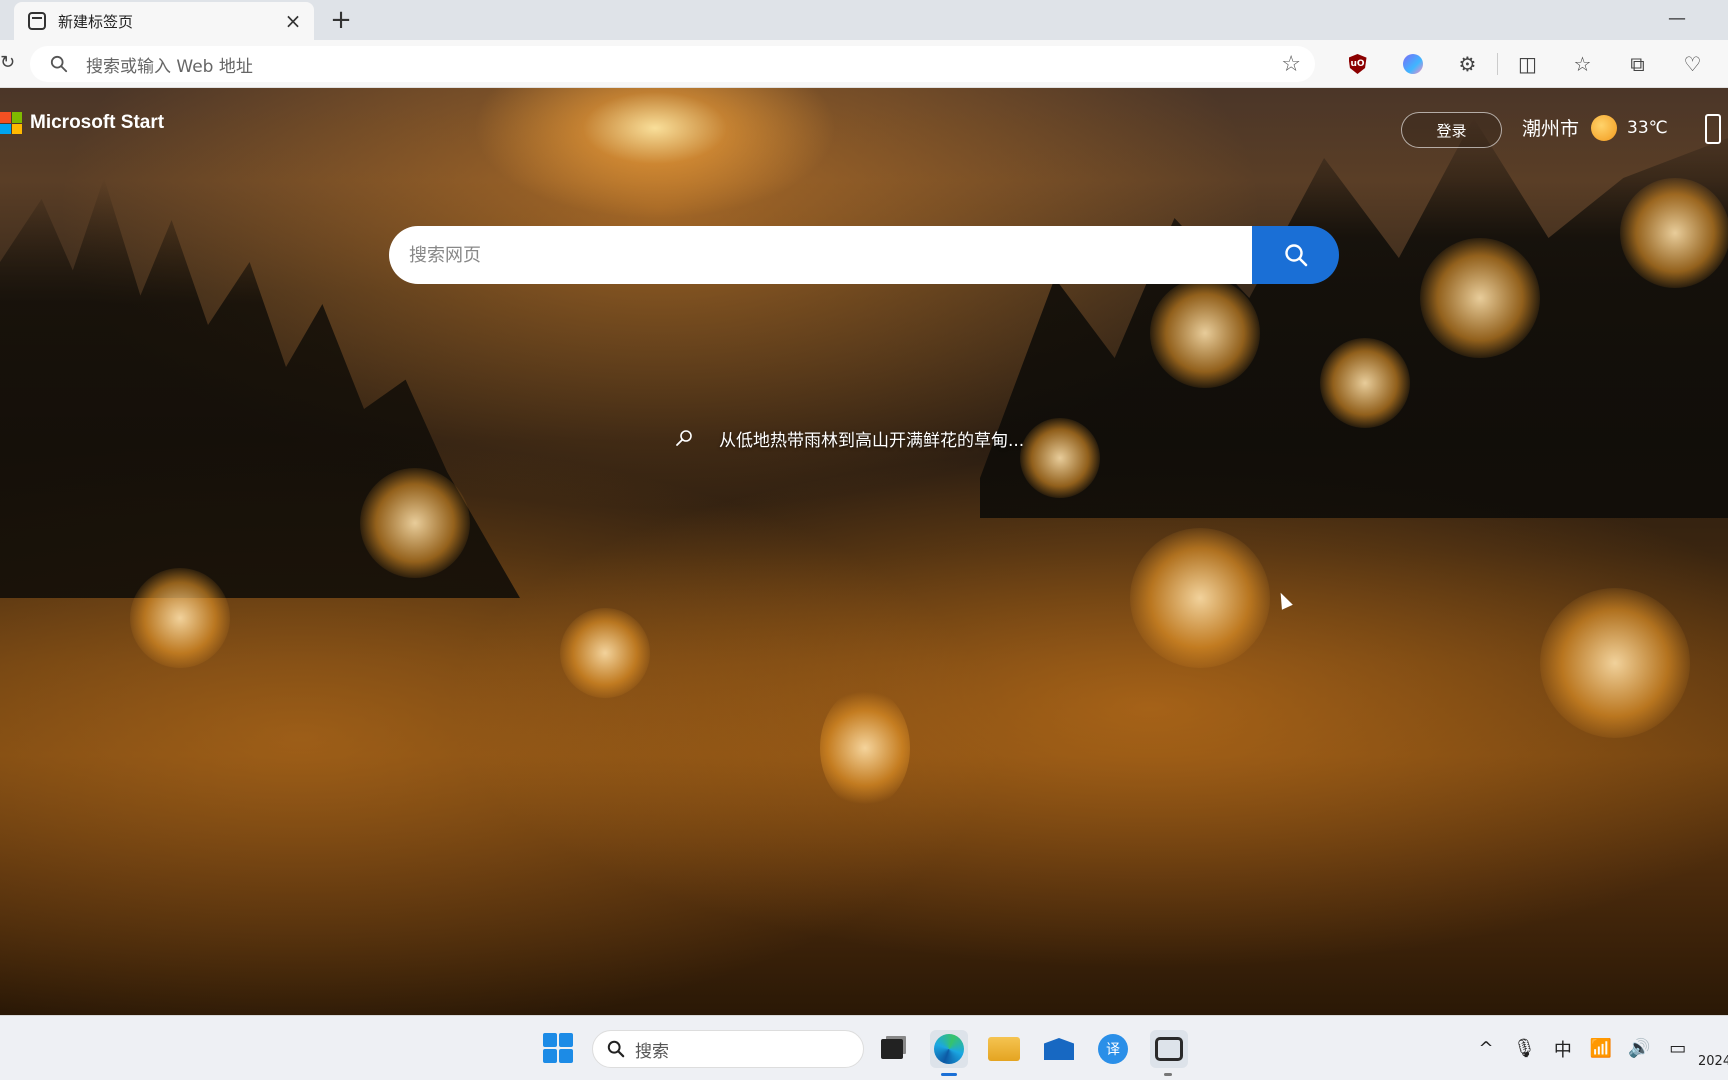 Image resolution: width=1728 pixels, height=1080 pixels. Describe the element at coordinates (892, 1049) in the screenshot. I see `task-view-icon` at that location.